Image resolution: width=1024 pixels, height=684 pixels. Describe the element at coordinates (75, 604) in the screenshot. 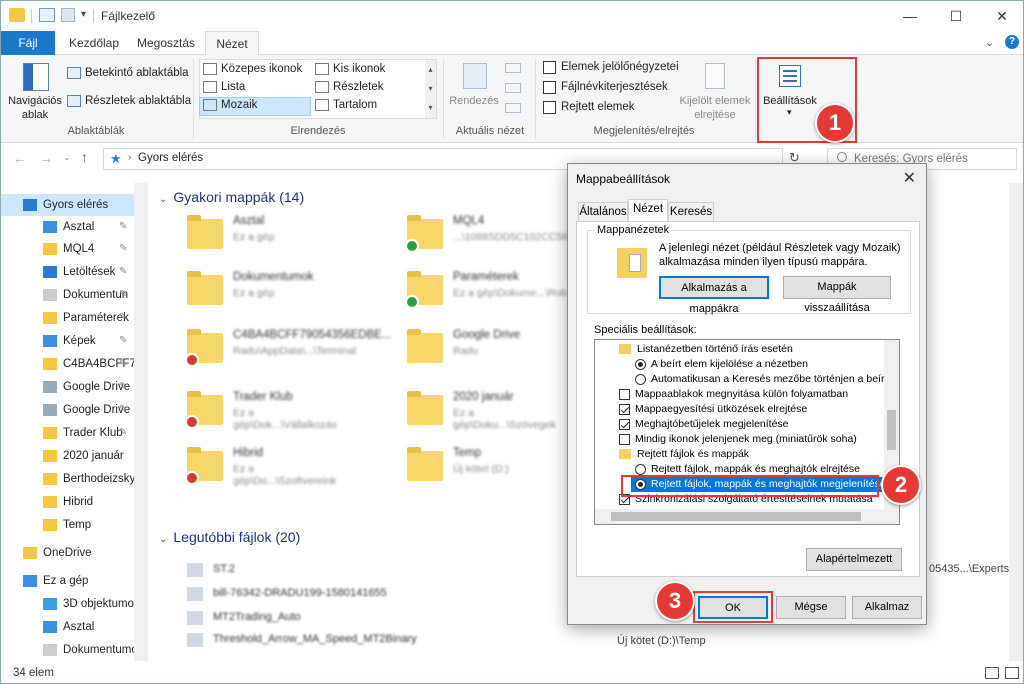

I see `sidebar-item: 3D objektumok` at that location.